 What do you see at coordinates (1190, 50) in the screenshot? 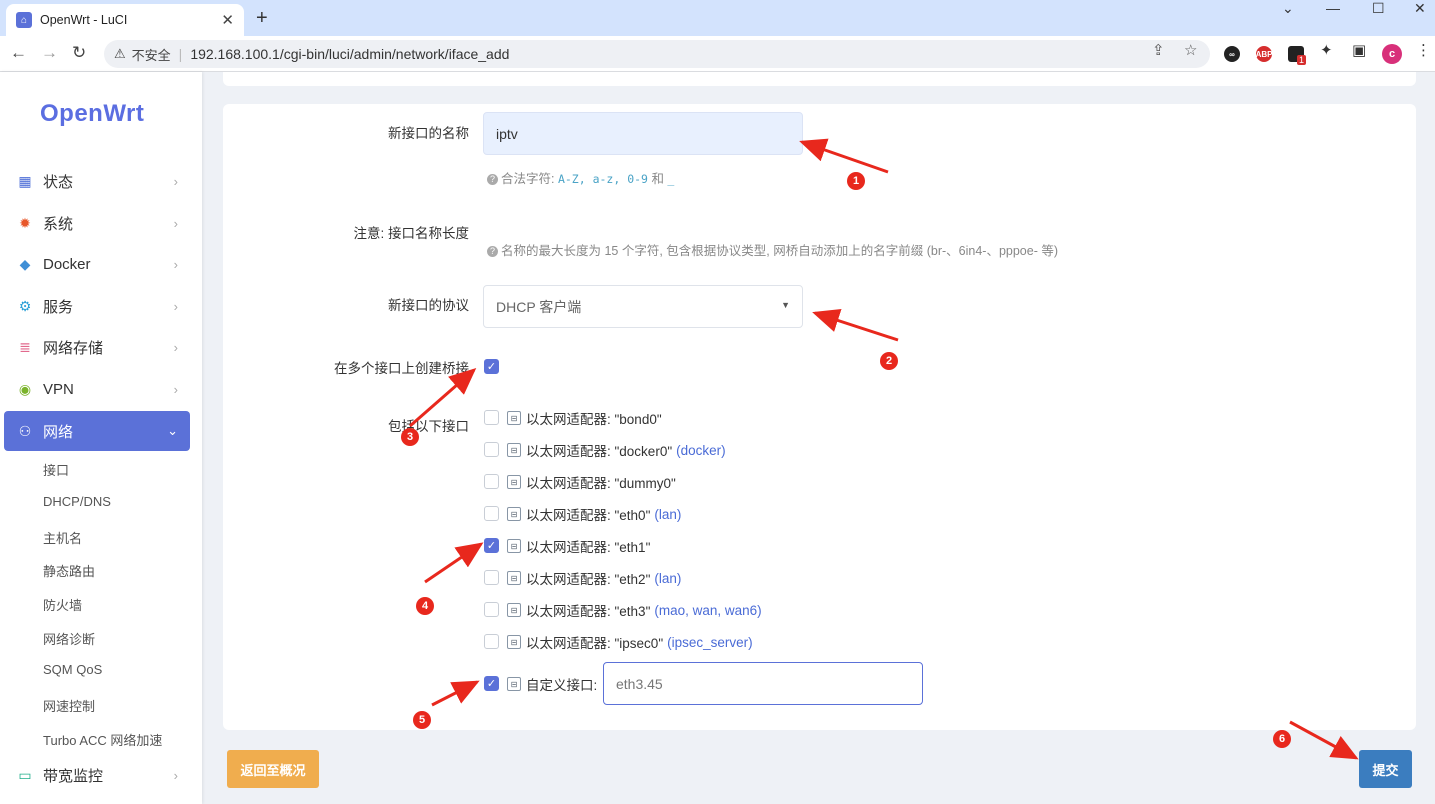
I see `star-icon: ☆` at bounding box center [1190, 50].